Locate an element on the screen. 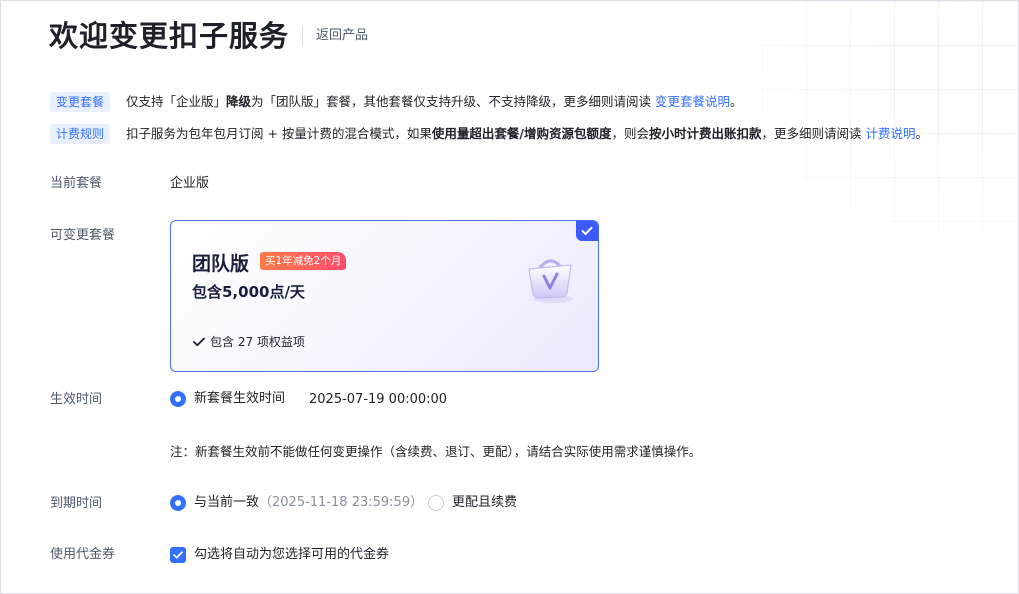 This screenshot has width=1019, height=594. change-plan-text-end: 。 is located at coordinates (736, 101).